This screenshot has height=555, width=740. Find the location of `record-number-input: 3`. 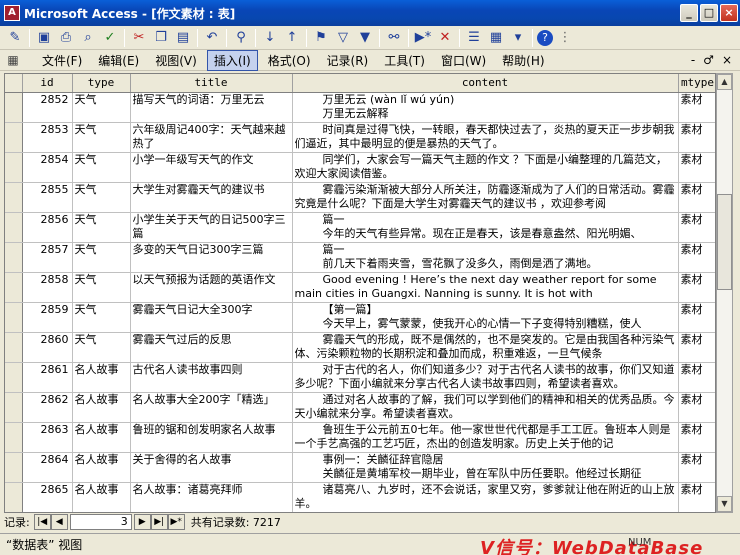

record-number-input: 3 is located at coordinates (100, 522).